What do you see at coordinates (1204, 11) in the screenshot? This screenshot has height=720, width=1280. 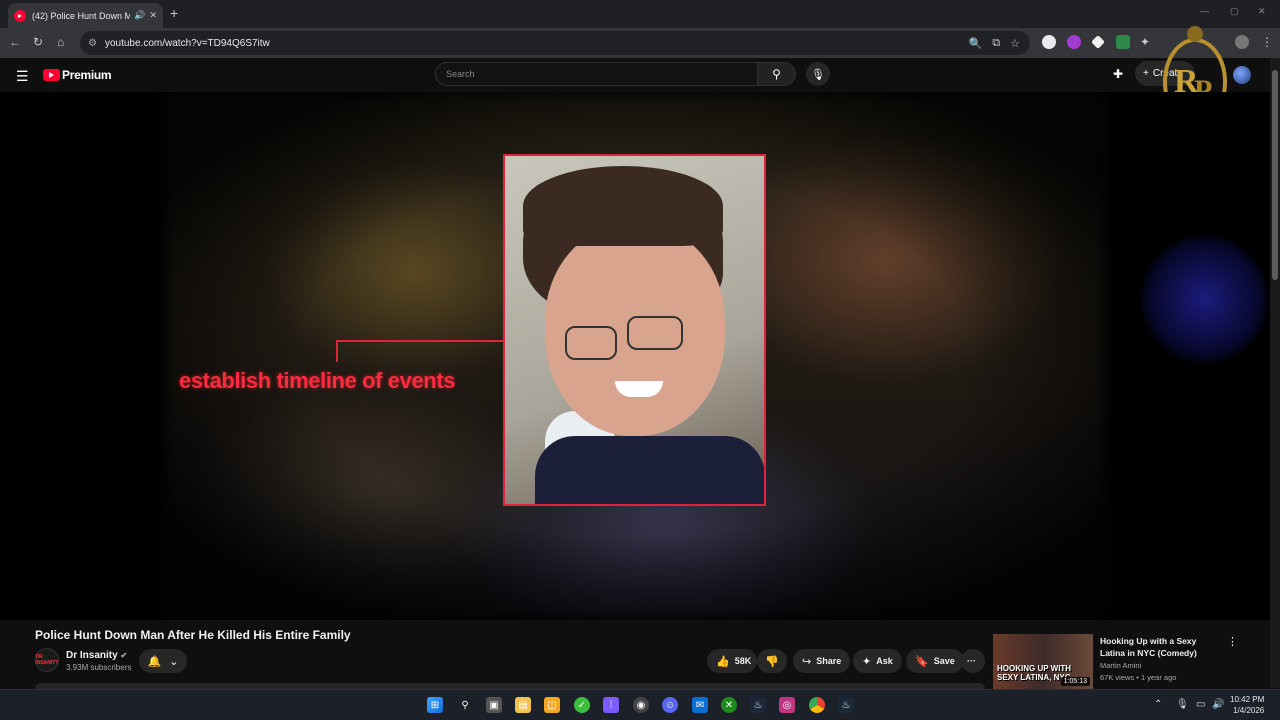 I see `minimize-icon: —` at bounding box center [1204, 11].